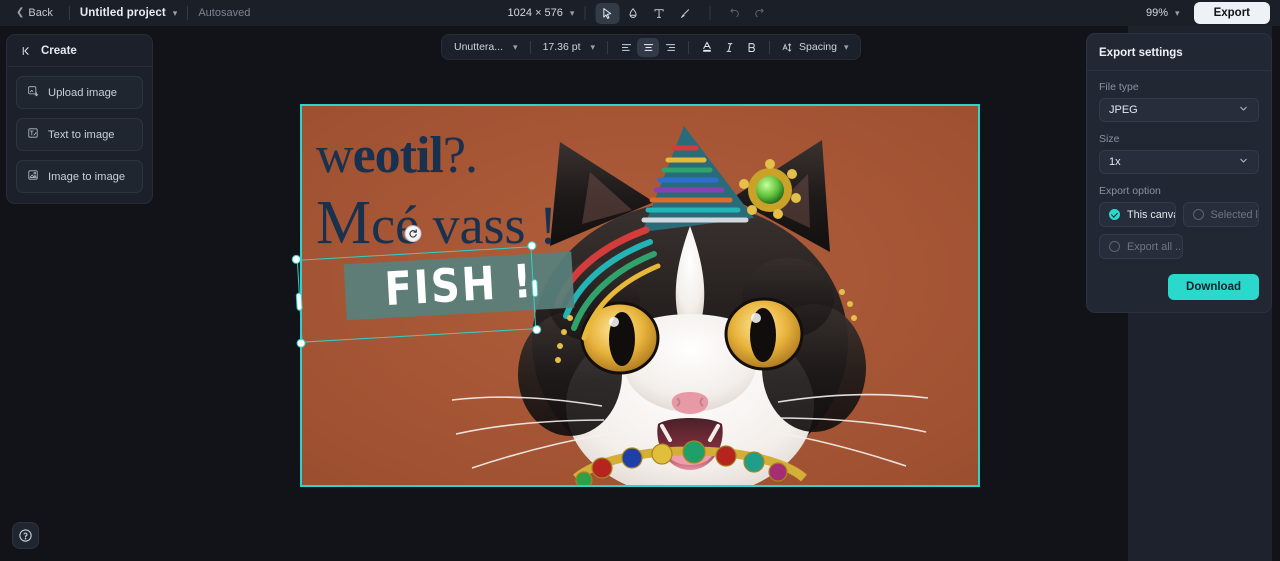  I want to click on size-label: Size, so click(1109, 139).